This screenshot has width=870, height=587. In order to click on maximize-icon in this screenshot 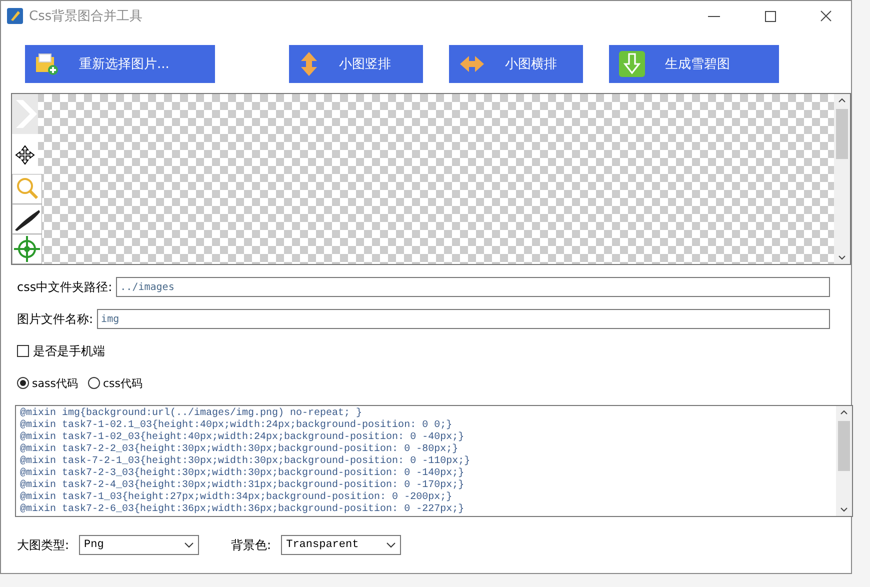, I will do `click(770, 16)`.